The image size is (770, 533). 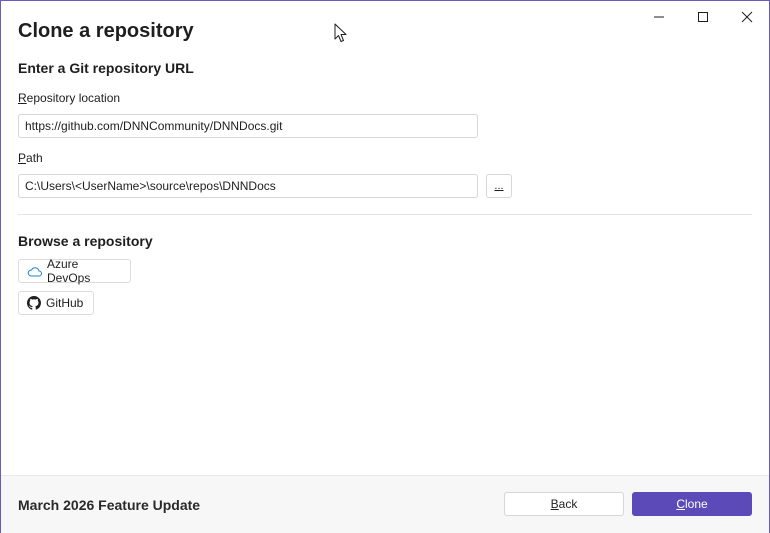 I want to click on minimize-icon, so click(x=659, y=16).